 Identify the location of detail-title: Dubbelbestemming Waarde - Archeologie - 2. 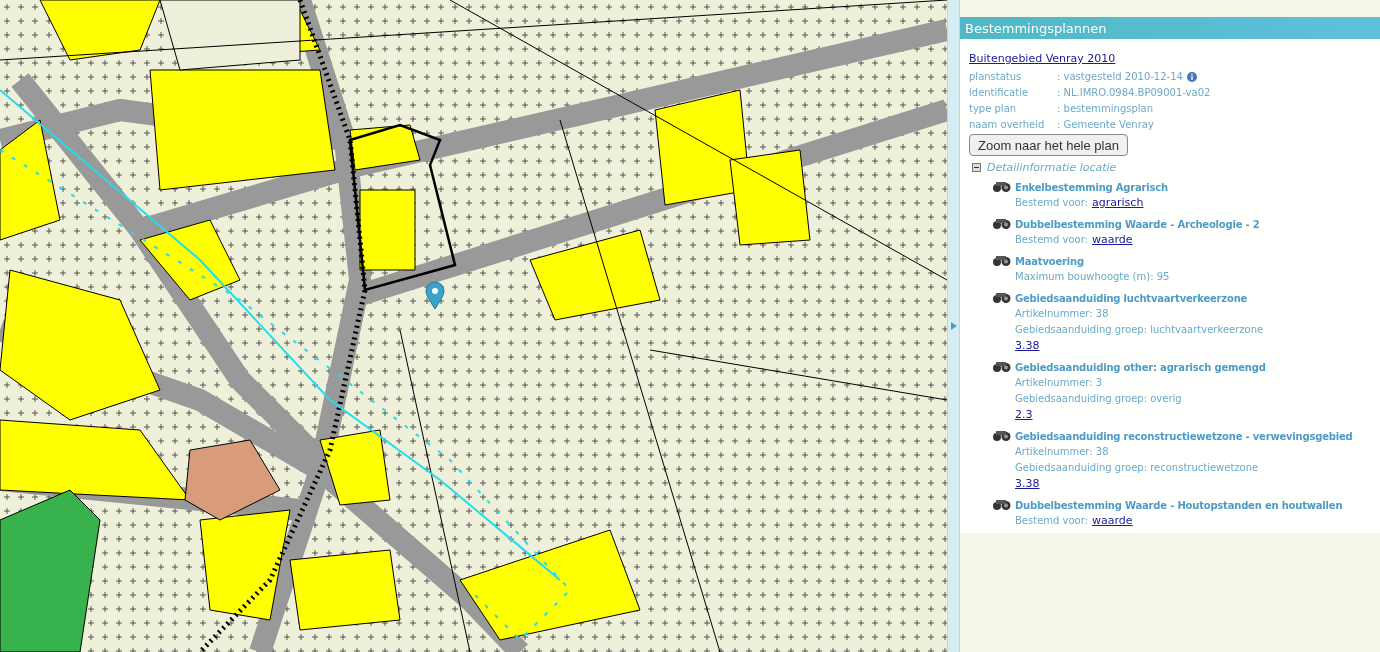
(1137, 225).